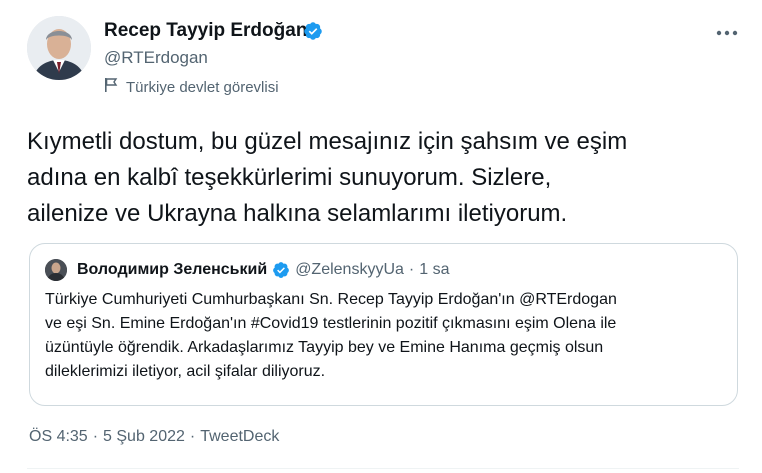 The image size is (762, 473). What do you see at coordinates (239, 437) in the screenshot?
I see `tweet-source: TweetDeck` at bounding box center [239, 437].